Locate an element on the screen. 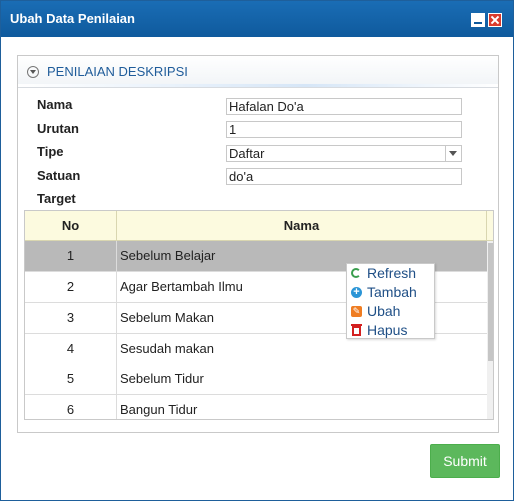  menu-item-ubah: ✎ Ubah is located at coordinates (390, 311).